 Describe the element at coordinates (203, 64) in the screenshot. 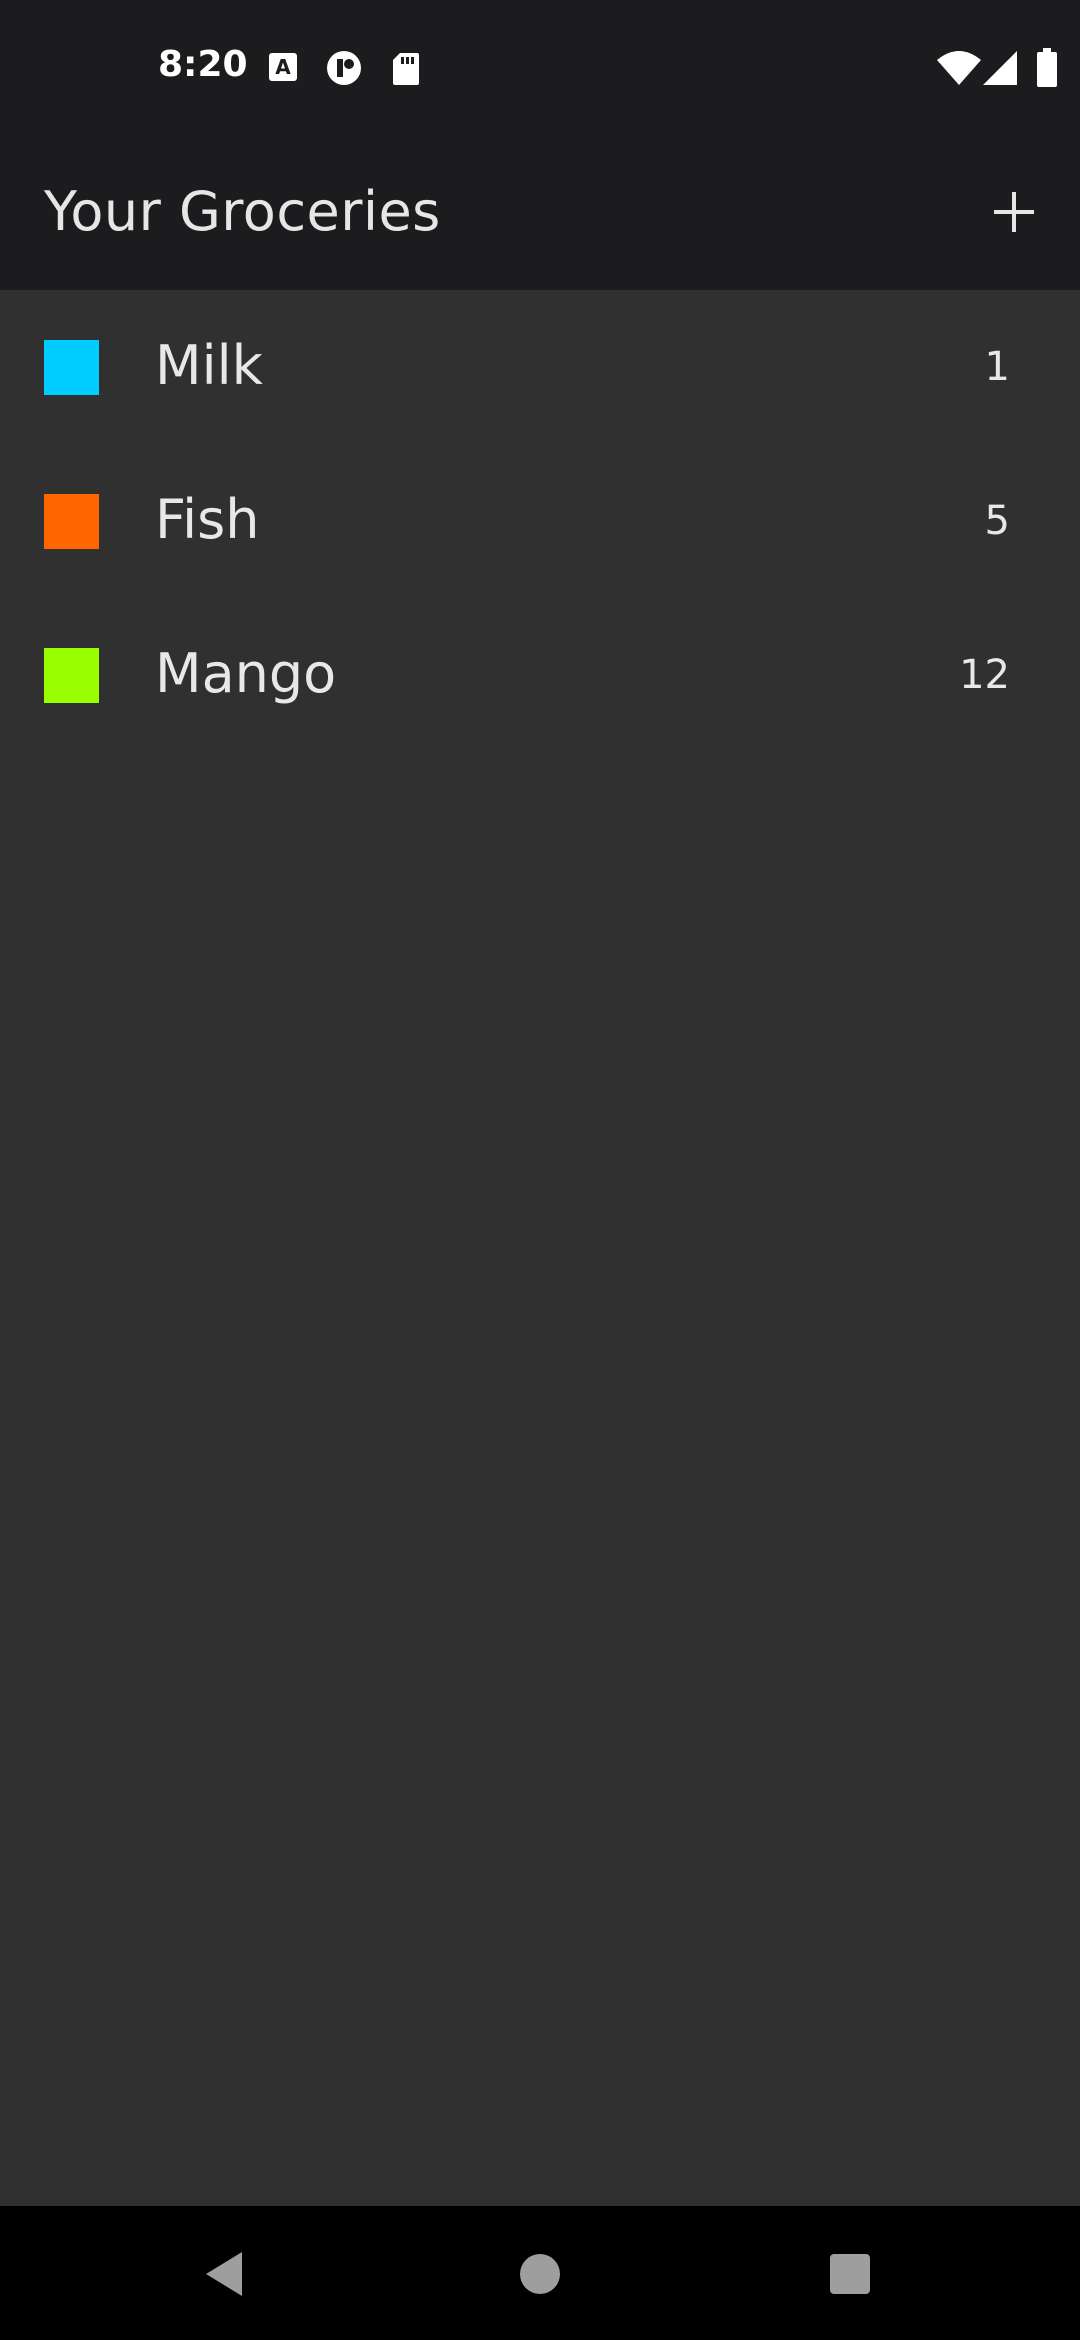

I see `status-time: 8:20` at that location.